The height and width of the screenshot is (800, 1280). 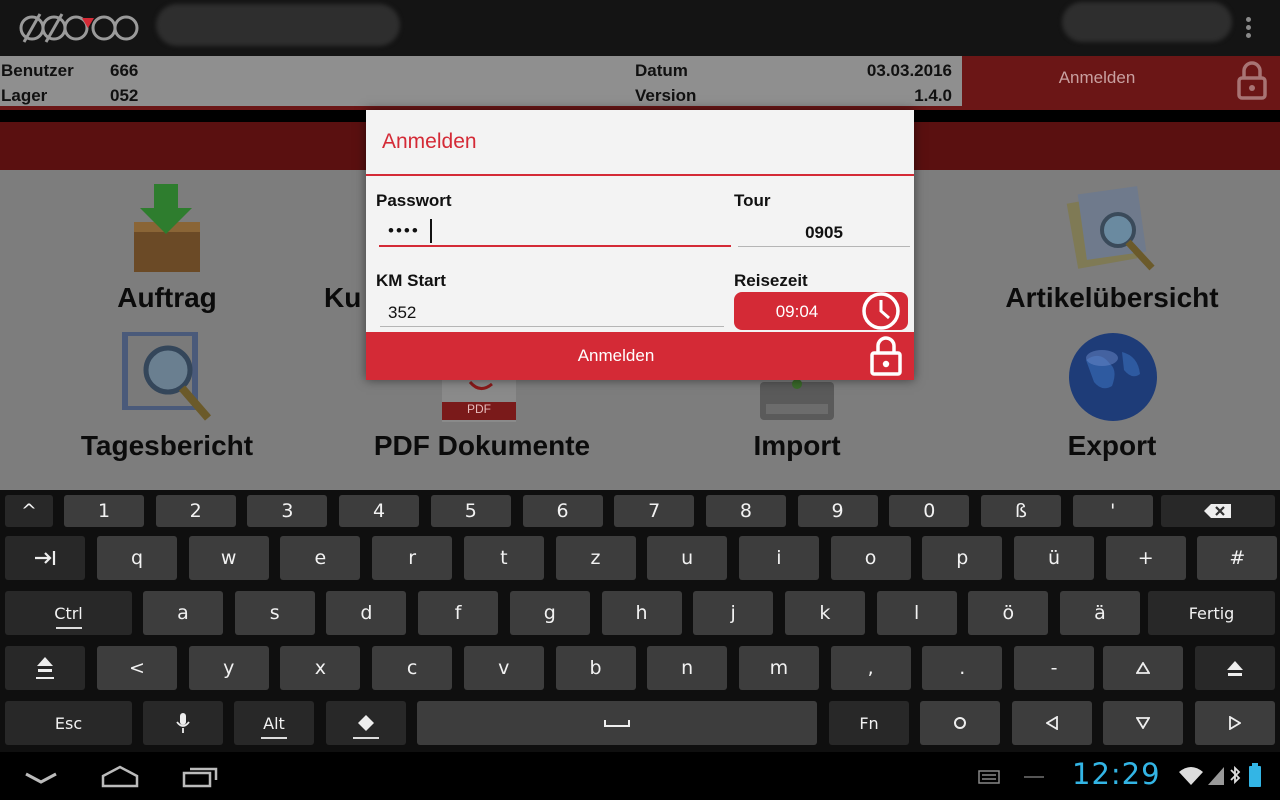 I want to click on microphone-icon, so click(x=183, y=723).